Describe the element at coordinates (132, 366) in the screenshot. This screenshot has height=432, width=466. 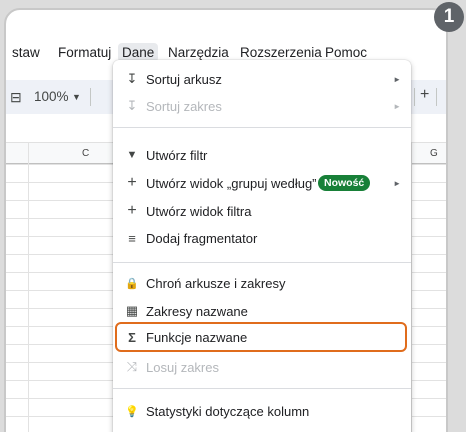
I see `shuffle-icon: ⤨` at that location.